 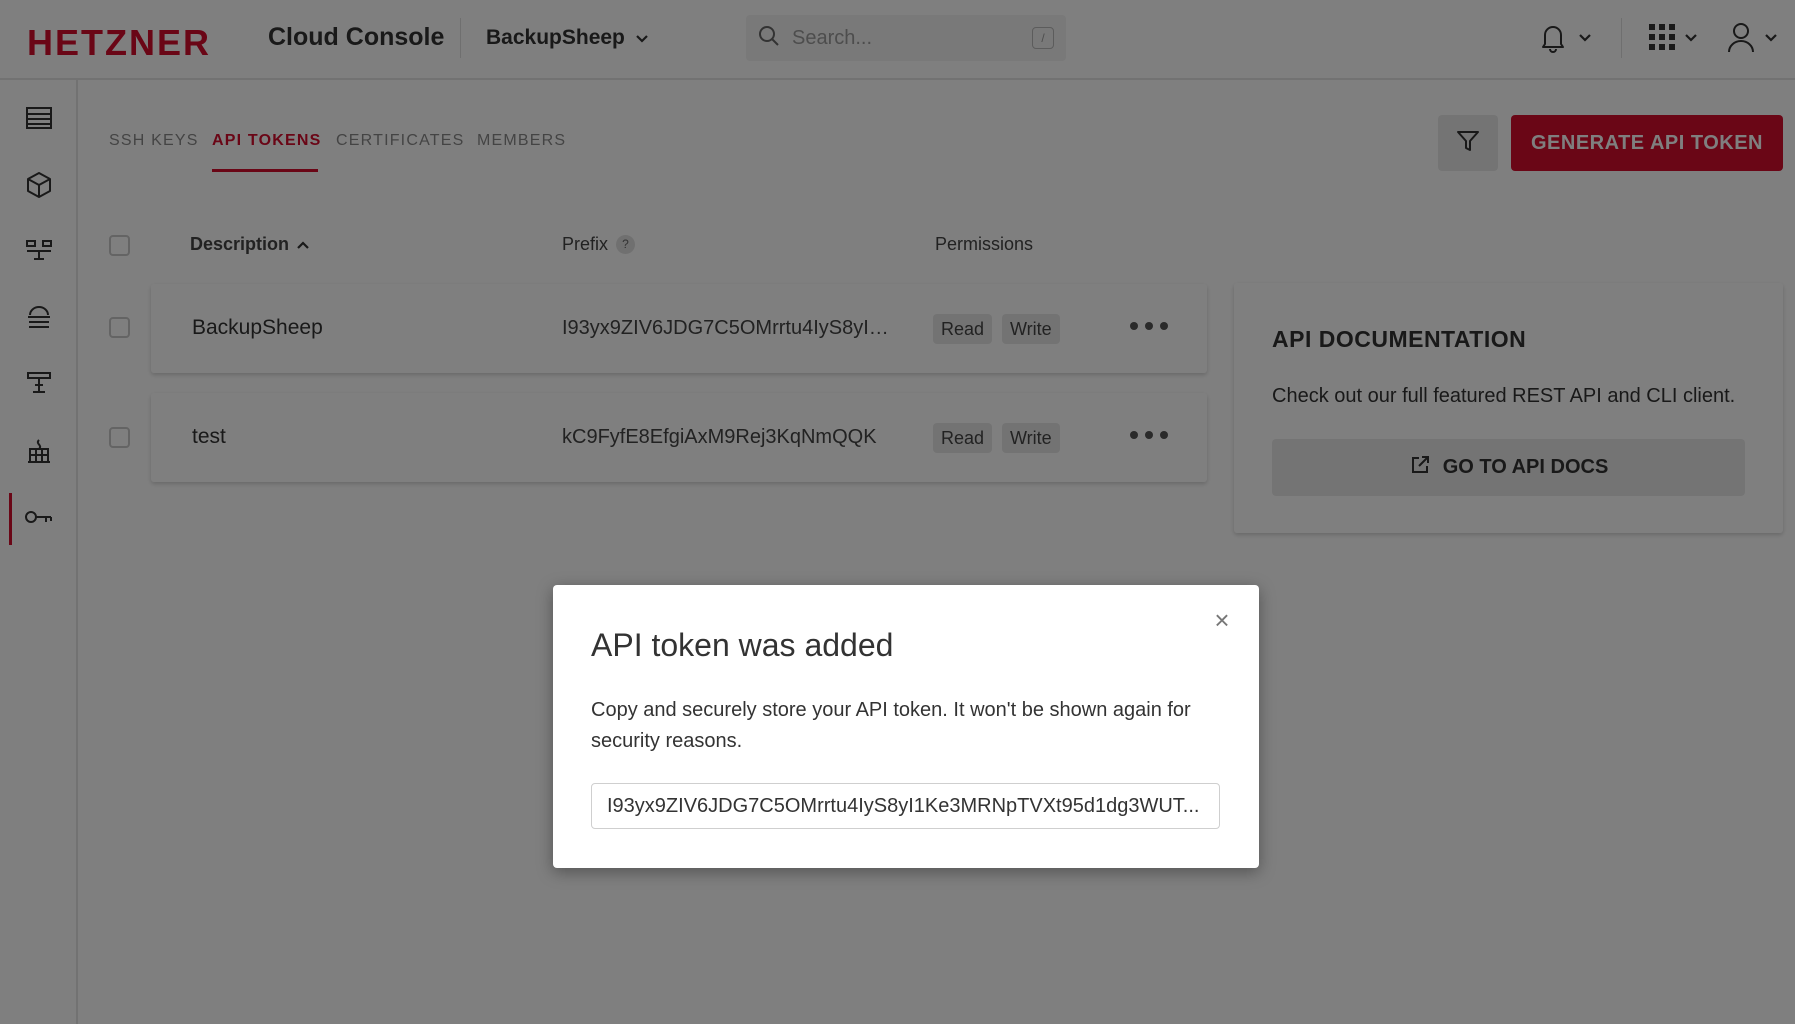 I want to click on close-icon: ×, so click(x=1222, y=620).